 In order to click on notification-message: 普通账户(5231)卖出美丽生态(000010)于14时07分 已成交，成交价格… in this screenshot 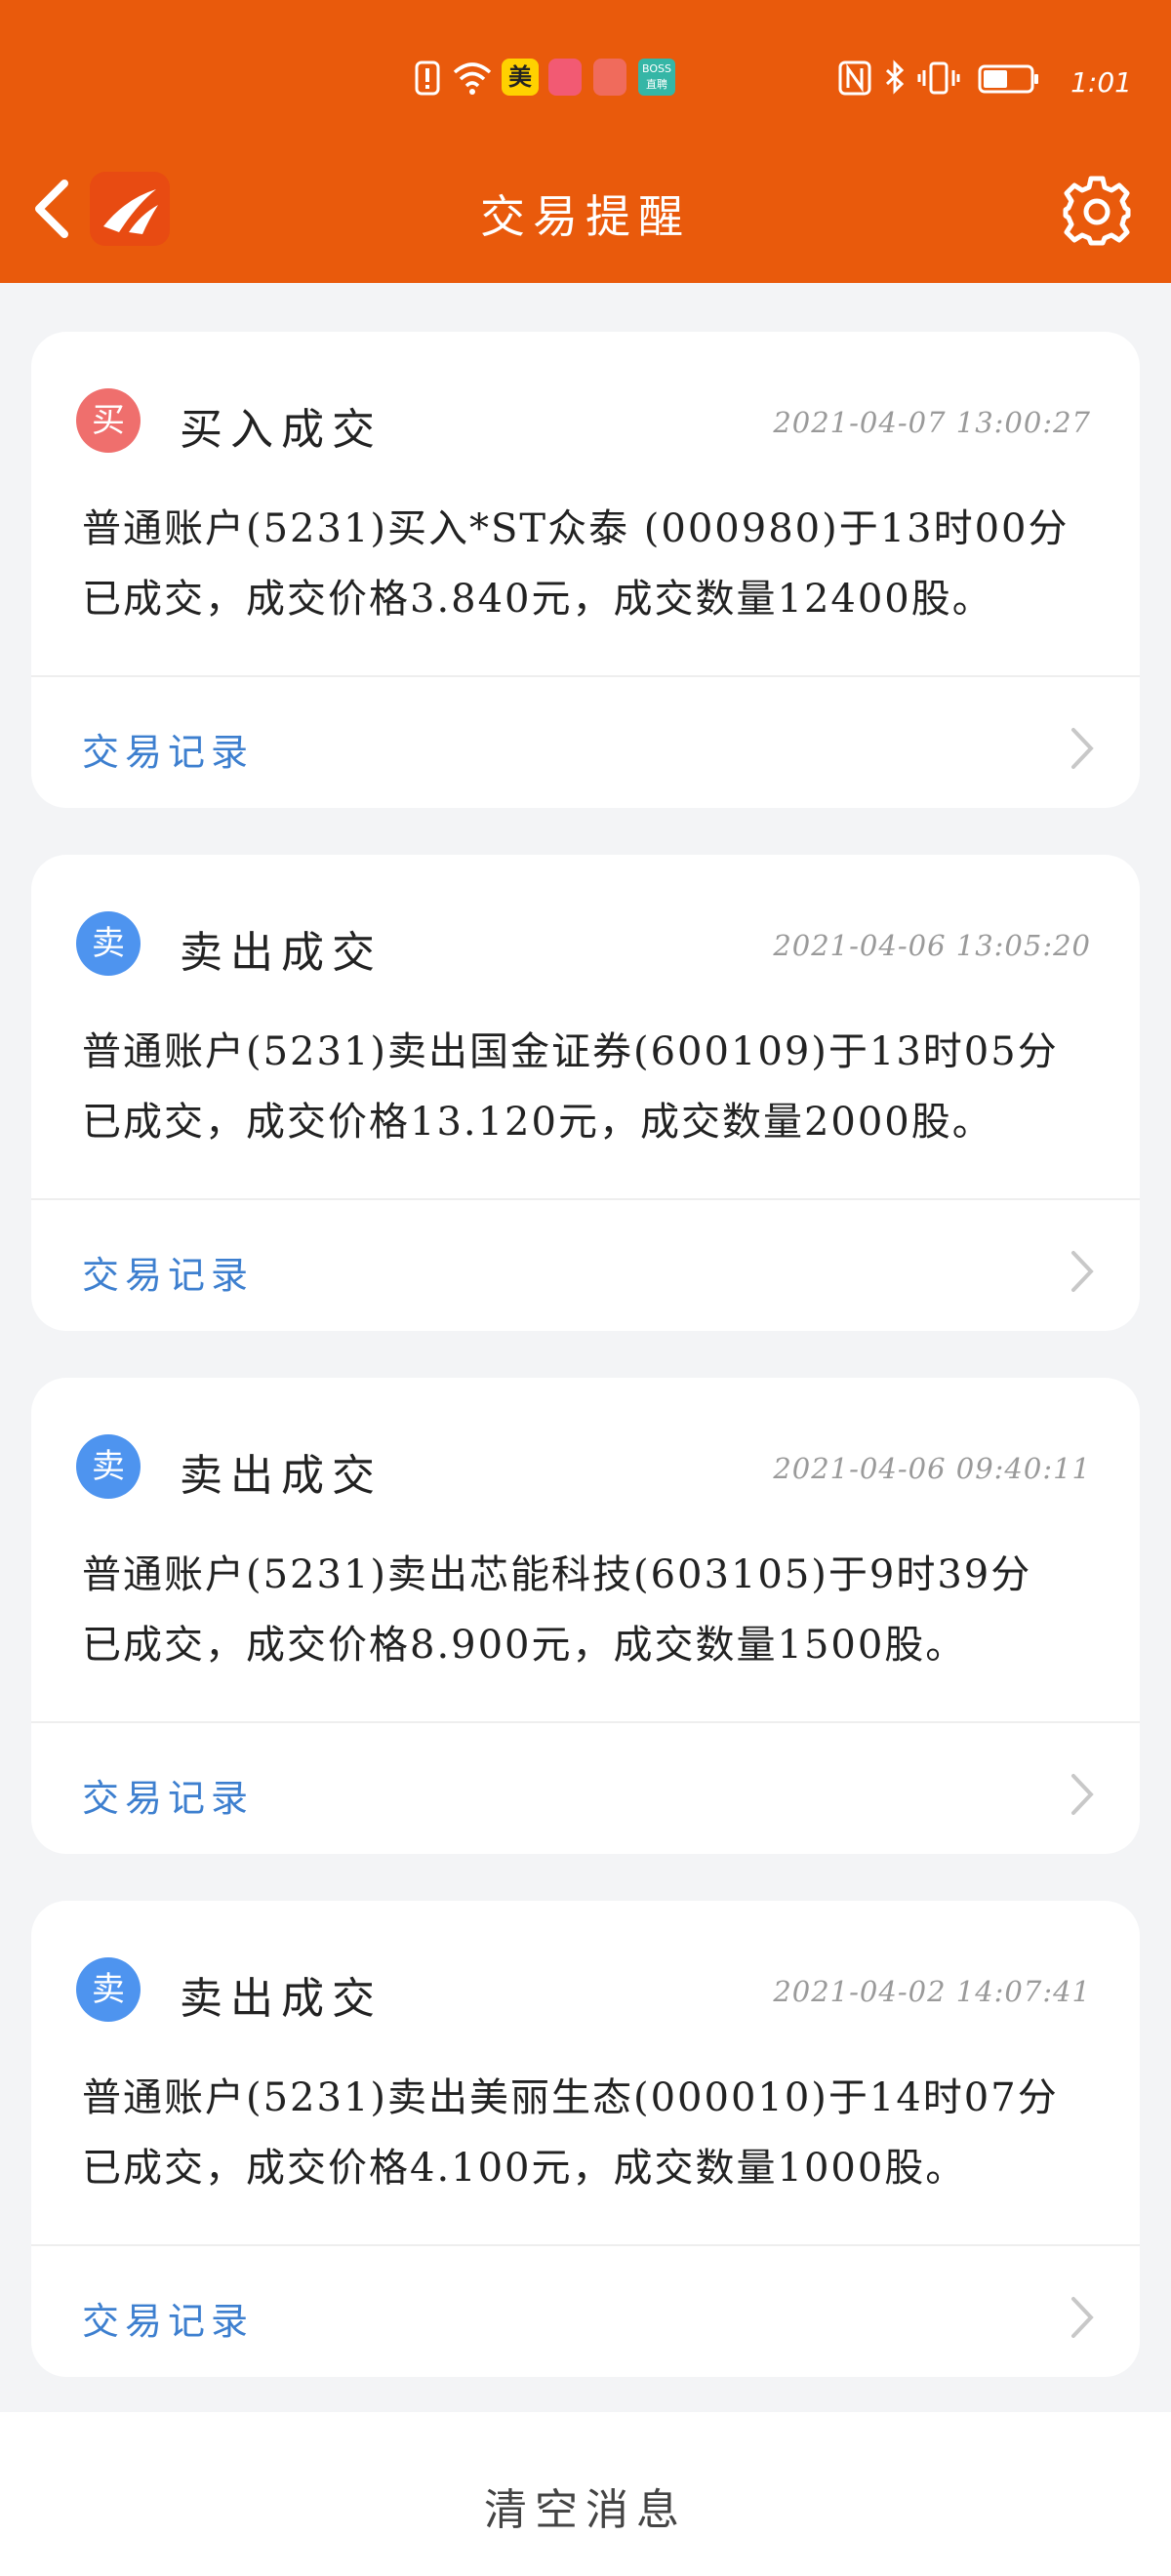, I will do `click(589, 2133)`.